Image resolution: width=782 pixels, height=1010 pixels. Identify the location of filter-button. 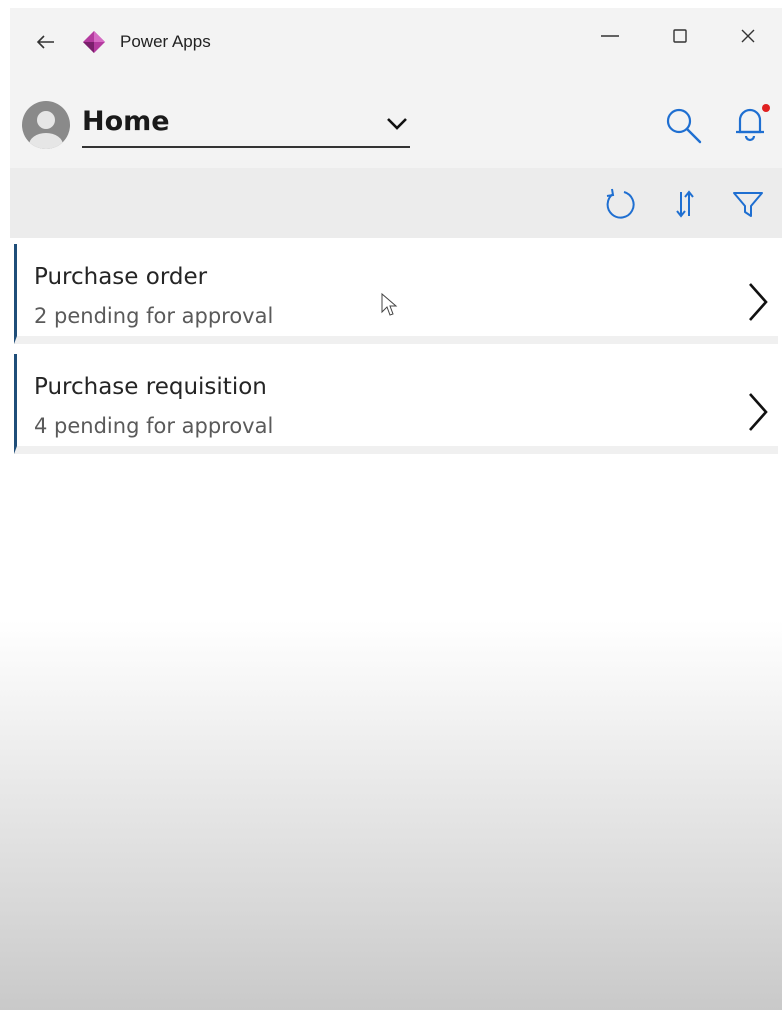
(748, 204).